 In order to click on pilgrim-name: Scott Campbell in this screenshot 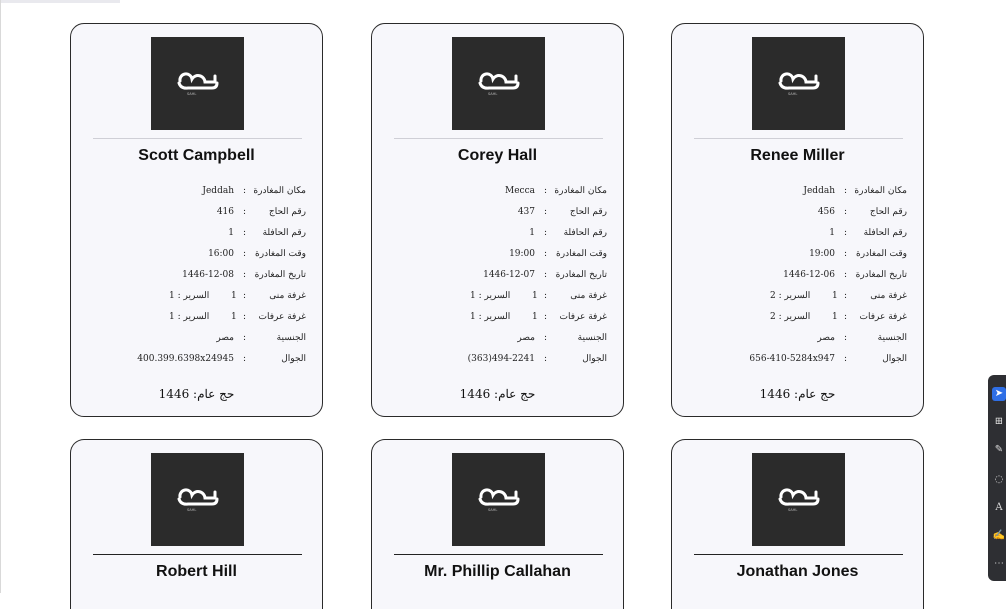, I will do `click(196, 155)`.